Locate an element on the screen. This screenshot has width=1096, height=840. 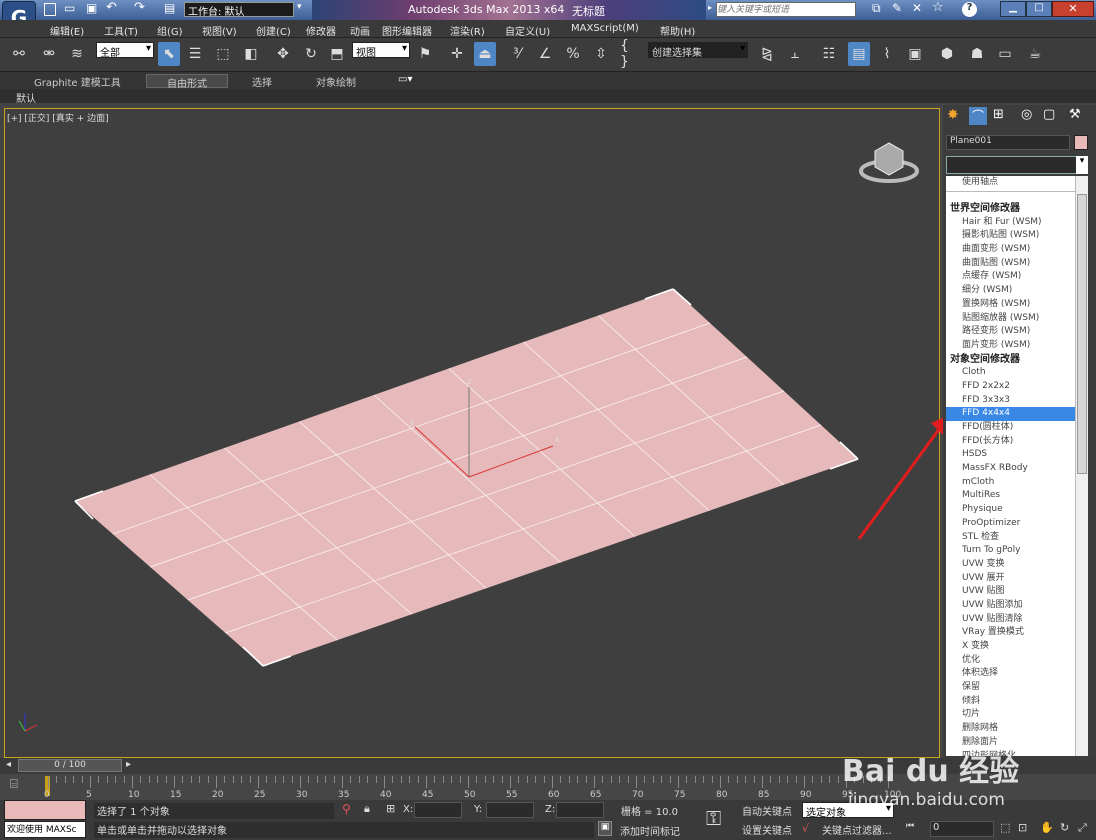
tab-selection: 选择 is located at coordinates (262, 81).